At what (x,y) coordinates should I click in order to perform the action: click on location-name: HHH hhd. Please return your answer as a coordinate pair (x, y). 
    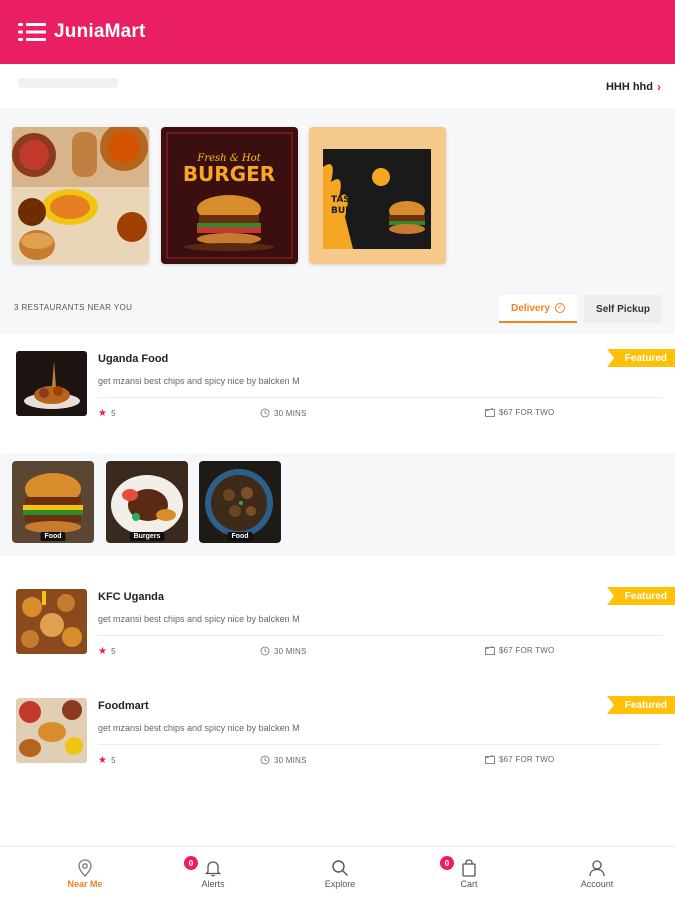
    Looking at the image, I should click on (629, 87).